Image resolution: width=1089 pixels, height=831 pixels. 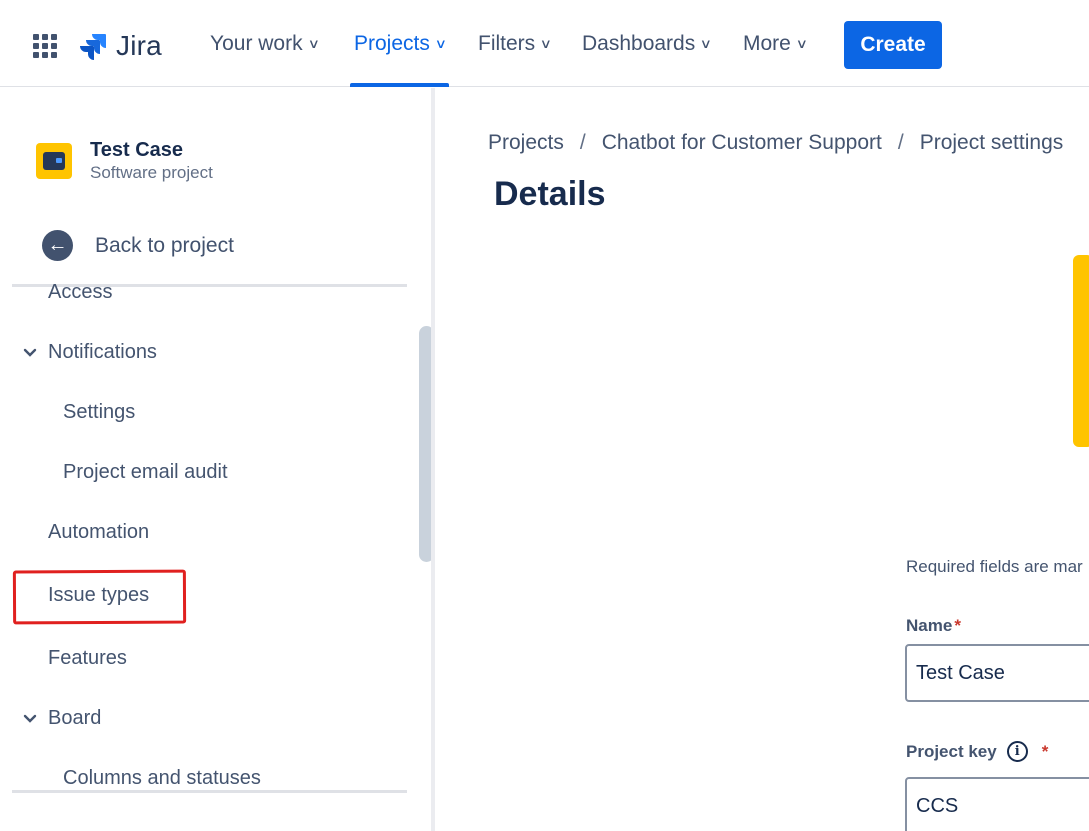 What do you see at coordinates (164, 245) in the screenshot?
I see `back-to-project-label: Back to project` at bounding box center [164, 245].